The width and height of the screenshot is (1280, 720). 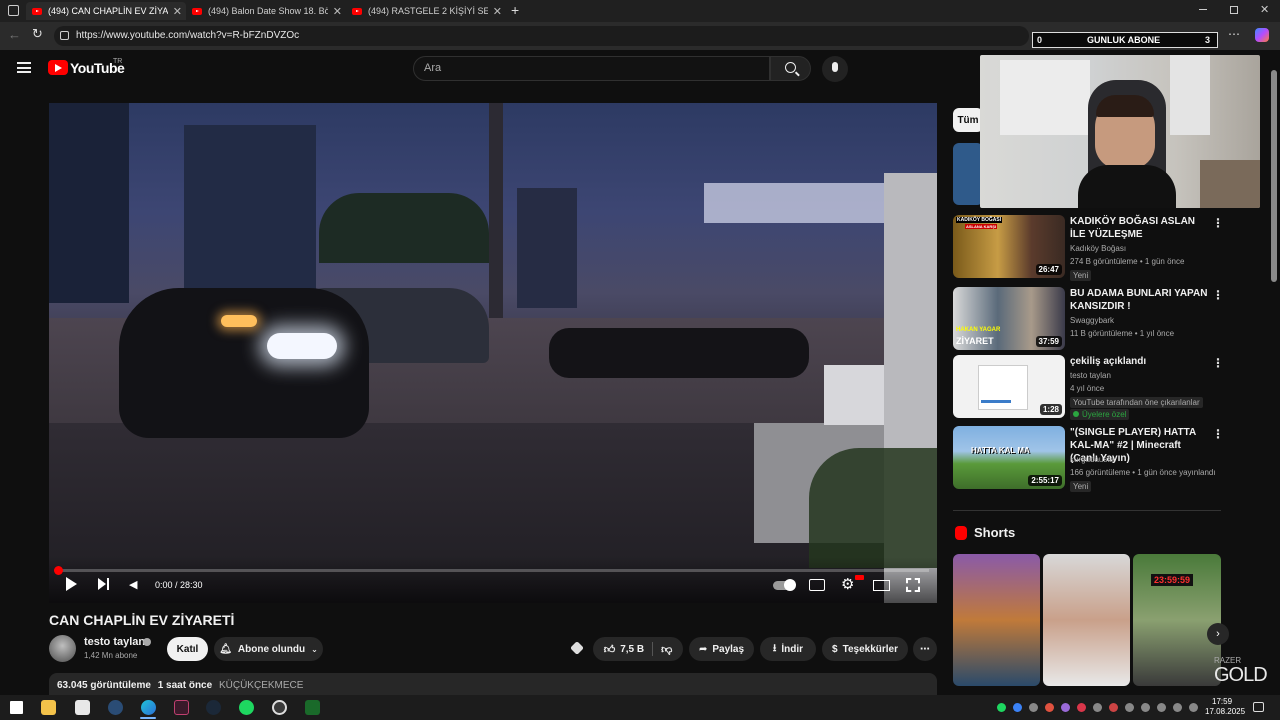 I want to click on file-explorer-icon, so click(x=48, y=707).